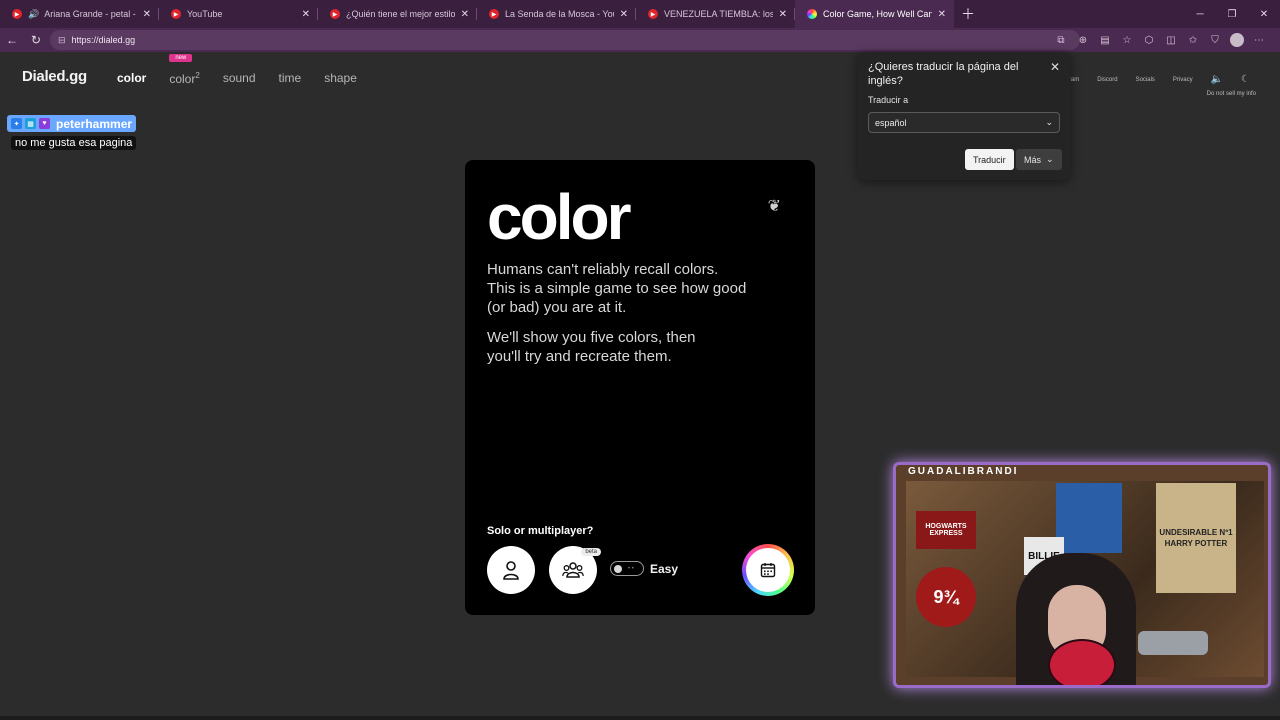  Describe the element at coordinates (16, 123) in the screenshot. I see `chat-badge-icon: ✦` at that location.